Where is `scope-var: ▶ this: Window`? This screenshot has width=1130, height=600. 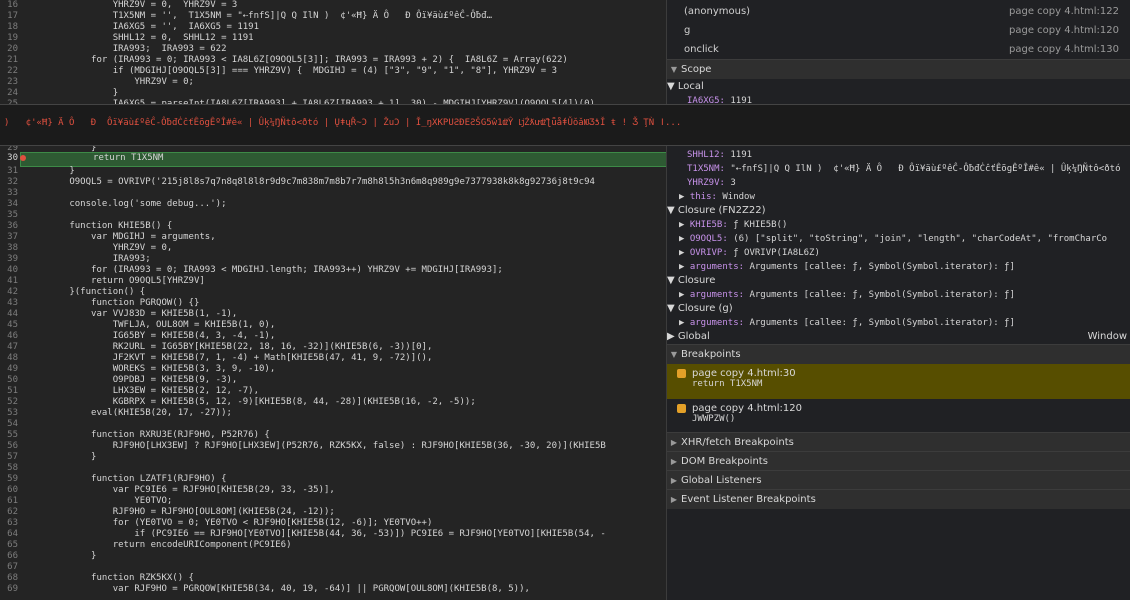
scope-var: ▶ this: Window is located at coordinates (904, 197).